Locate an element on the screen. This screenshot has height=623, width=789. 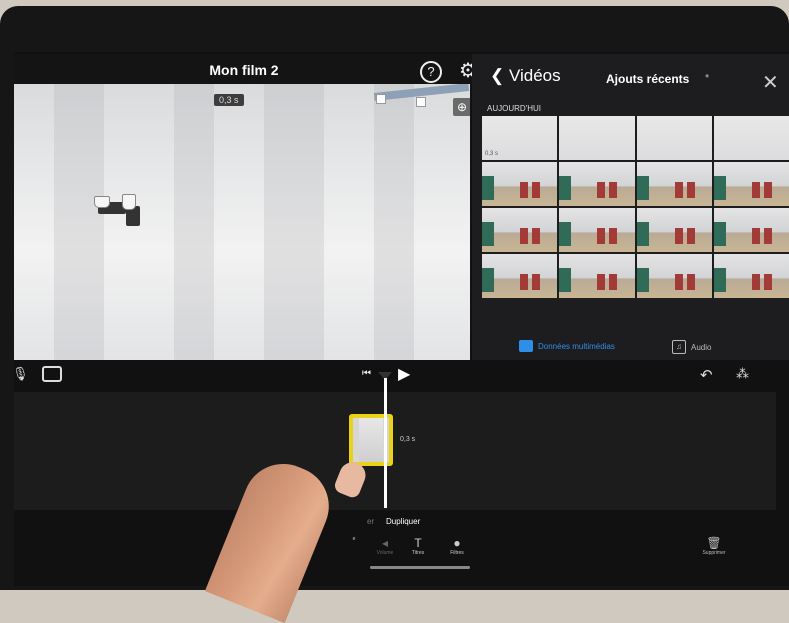
filters-button: ● Filtres is located at coordinates (457, 546).